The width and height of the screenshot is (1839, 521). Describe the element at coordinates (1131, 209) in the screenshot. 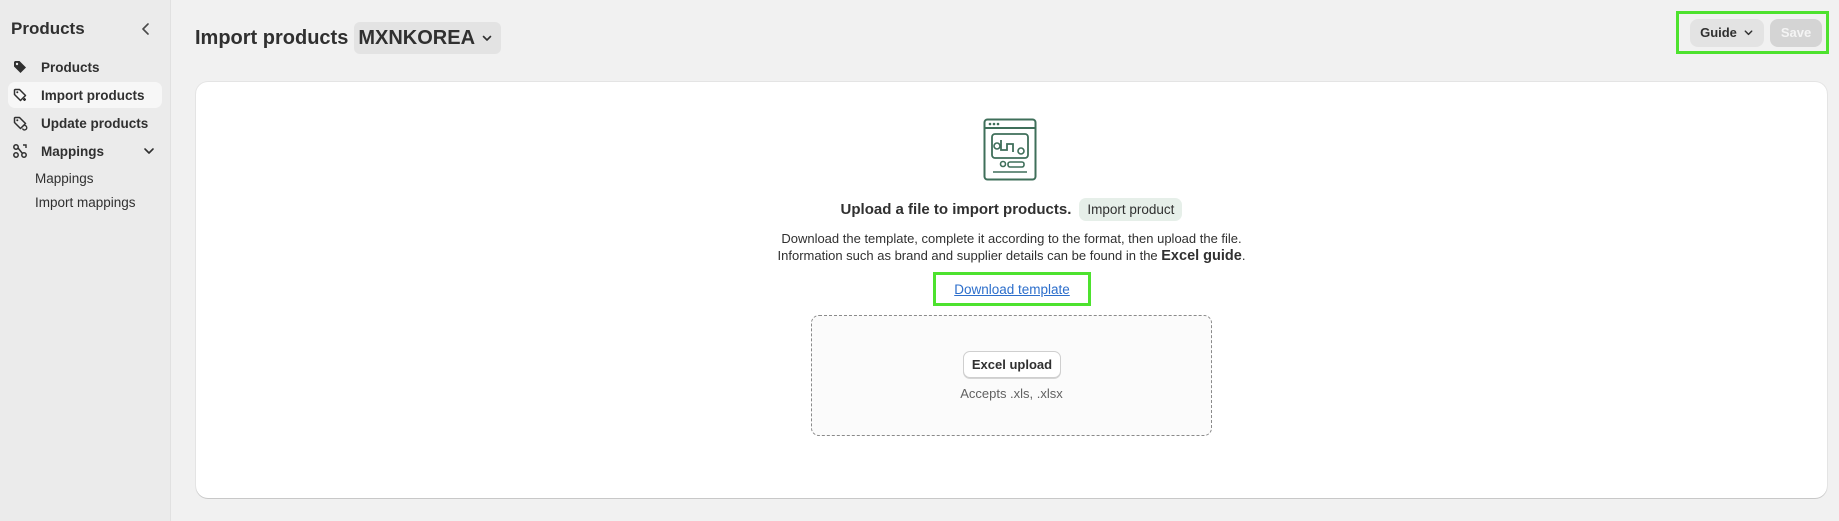

I see `import-product-badge: Import product` at that location.